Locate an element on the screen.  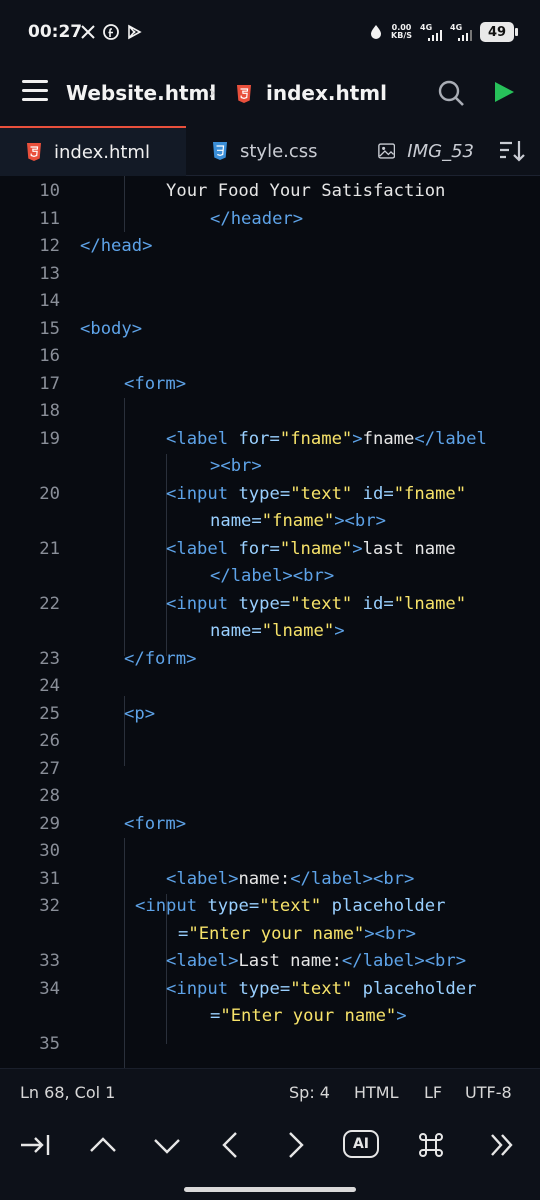
code-line: 28 is located at coordinates (270, 796).